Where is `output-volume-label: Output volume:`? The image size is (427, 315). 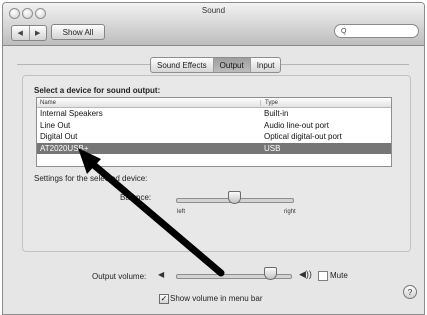
output-volume-label: Output volume: is located at coordinates (119, 276).